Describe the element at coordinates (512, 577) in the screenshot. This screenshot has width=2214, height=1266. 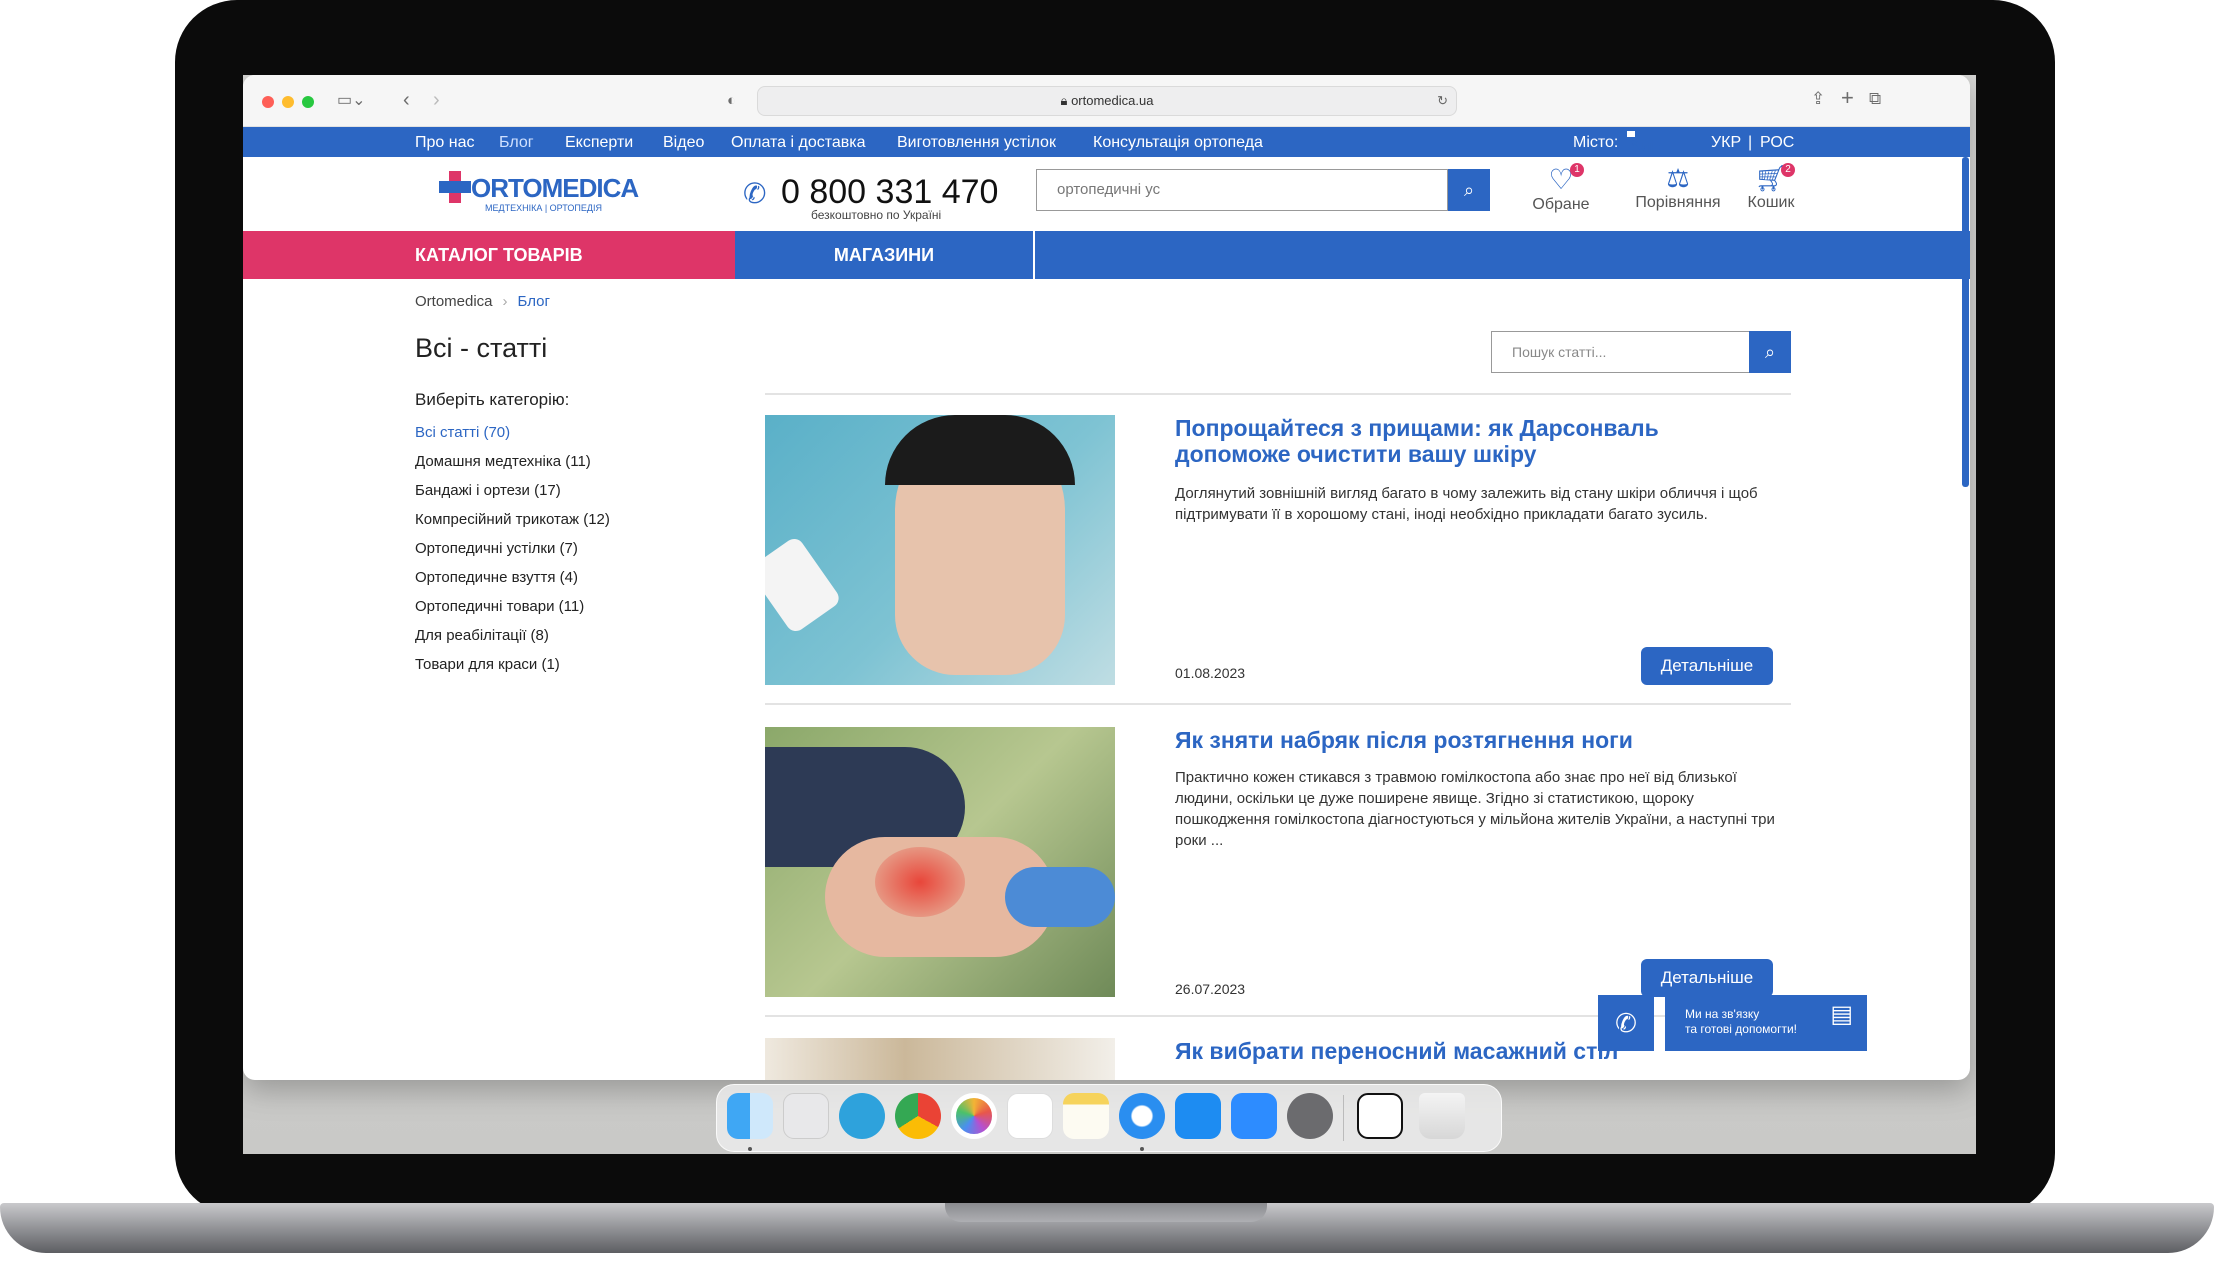
I see `category-item: Ортопедичне взуття (4)` at that location.